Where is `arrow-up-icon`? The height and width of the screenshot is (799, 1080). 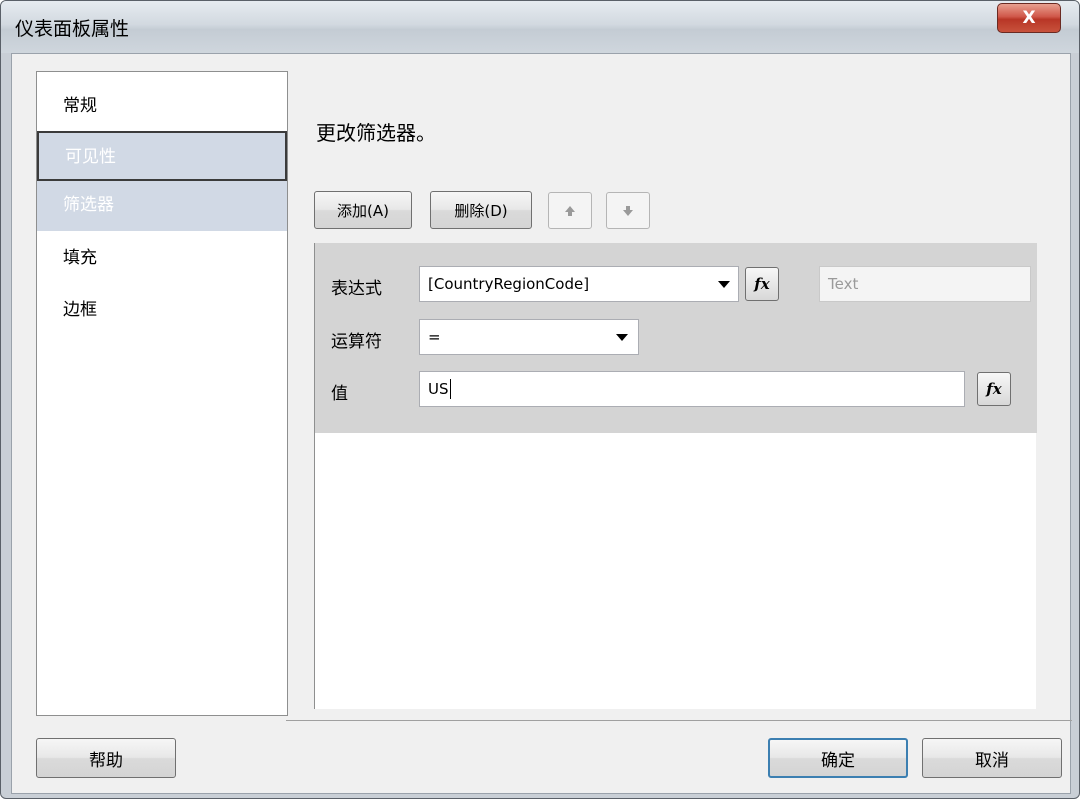 arrow-up-icon is located at coordinates (570, 210).